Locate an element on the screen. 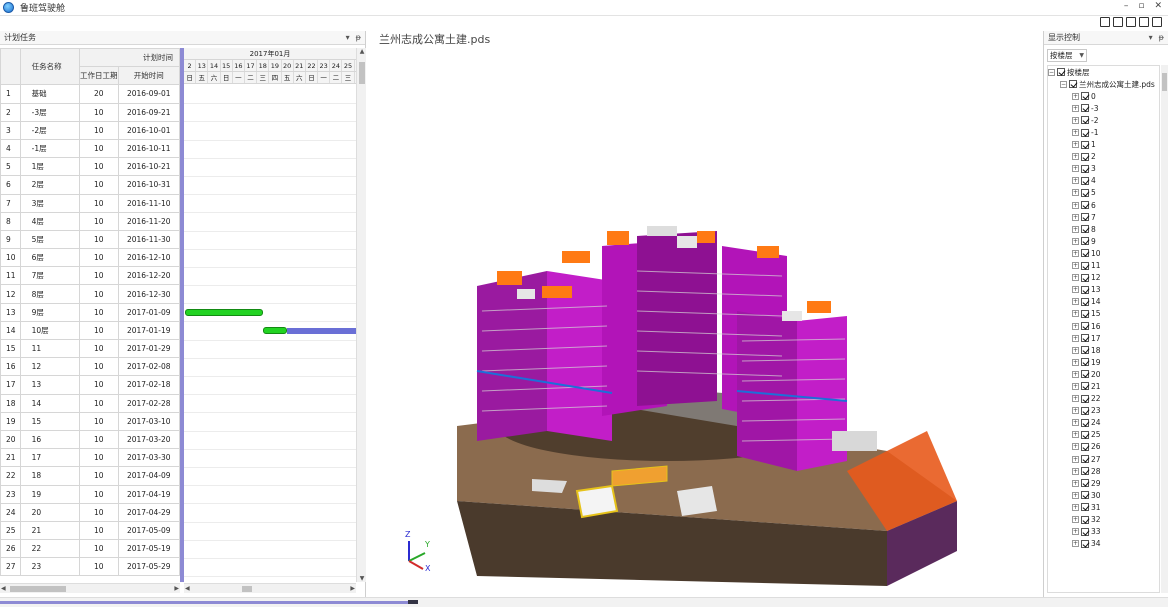 This screenshot has height=607, width=1168. tree-floor-item: +34 is located at coordinates (1103, 544).